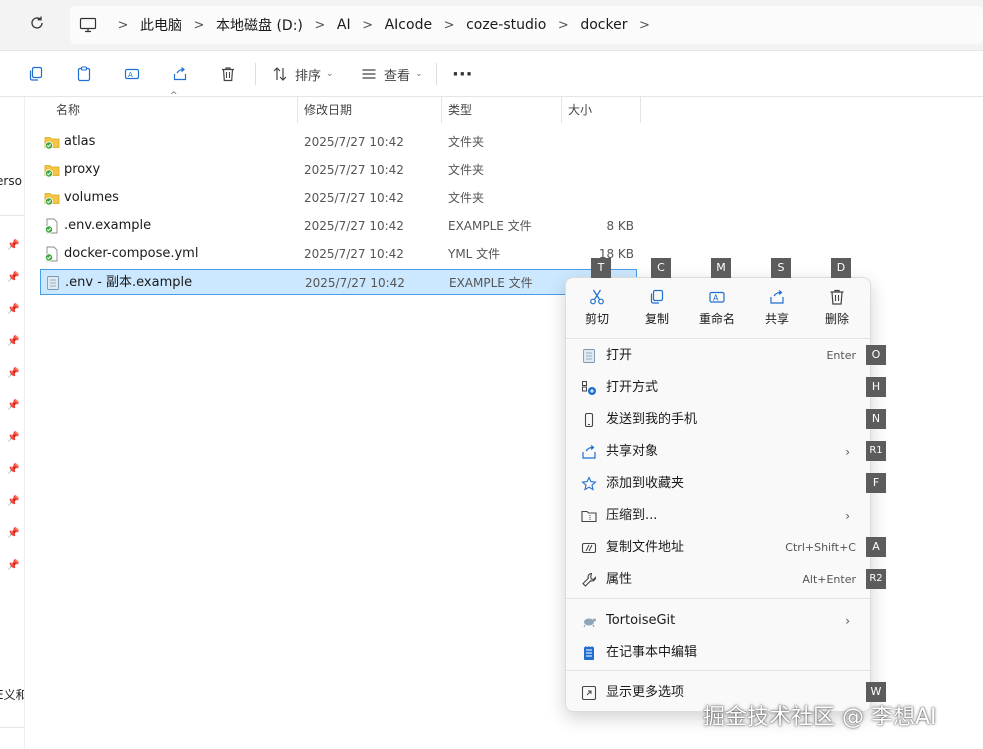 Image resolution: width=983 pixels, height=749 pixels. I want to click on file-row: volumes 2025/7/27 10:42 文件夹, so click(338, 198).